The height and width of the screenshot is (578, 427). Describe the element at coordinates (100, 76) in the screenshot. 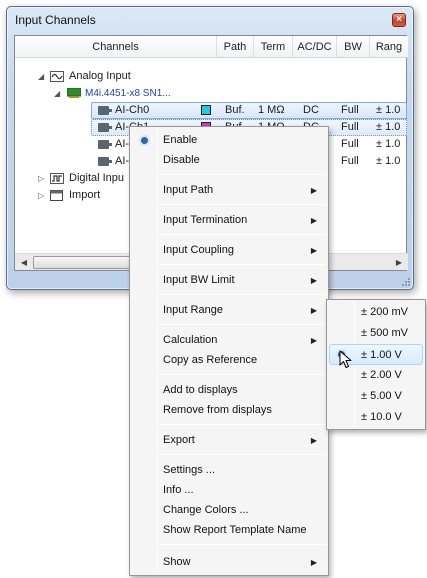

I see `tree-label-analog: Analog Input` at that location.